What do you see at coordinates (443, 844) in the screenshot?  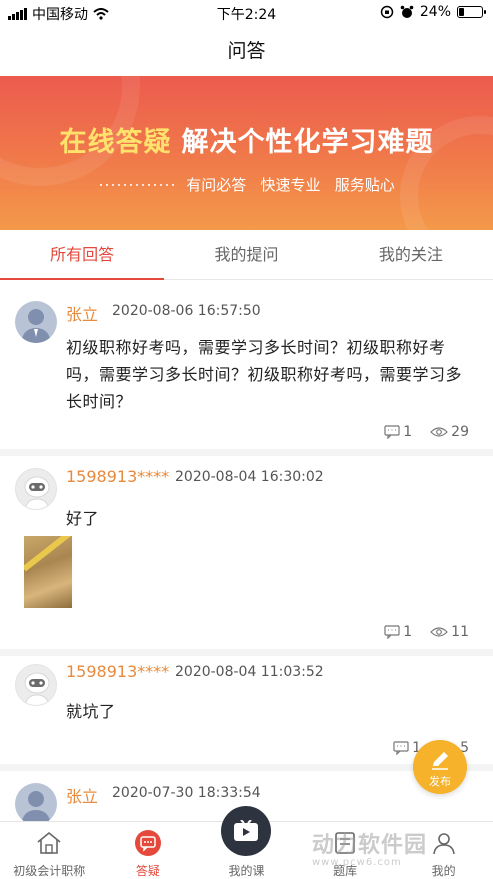 I see `user-icon` at bounding box center [443, 844].